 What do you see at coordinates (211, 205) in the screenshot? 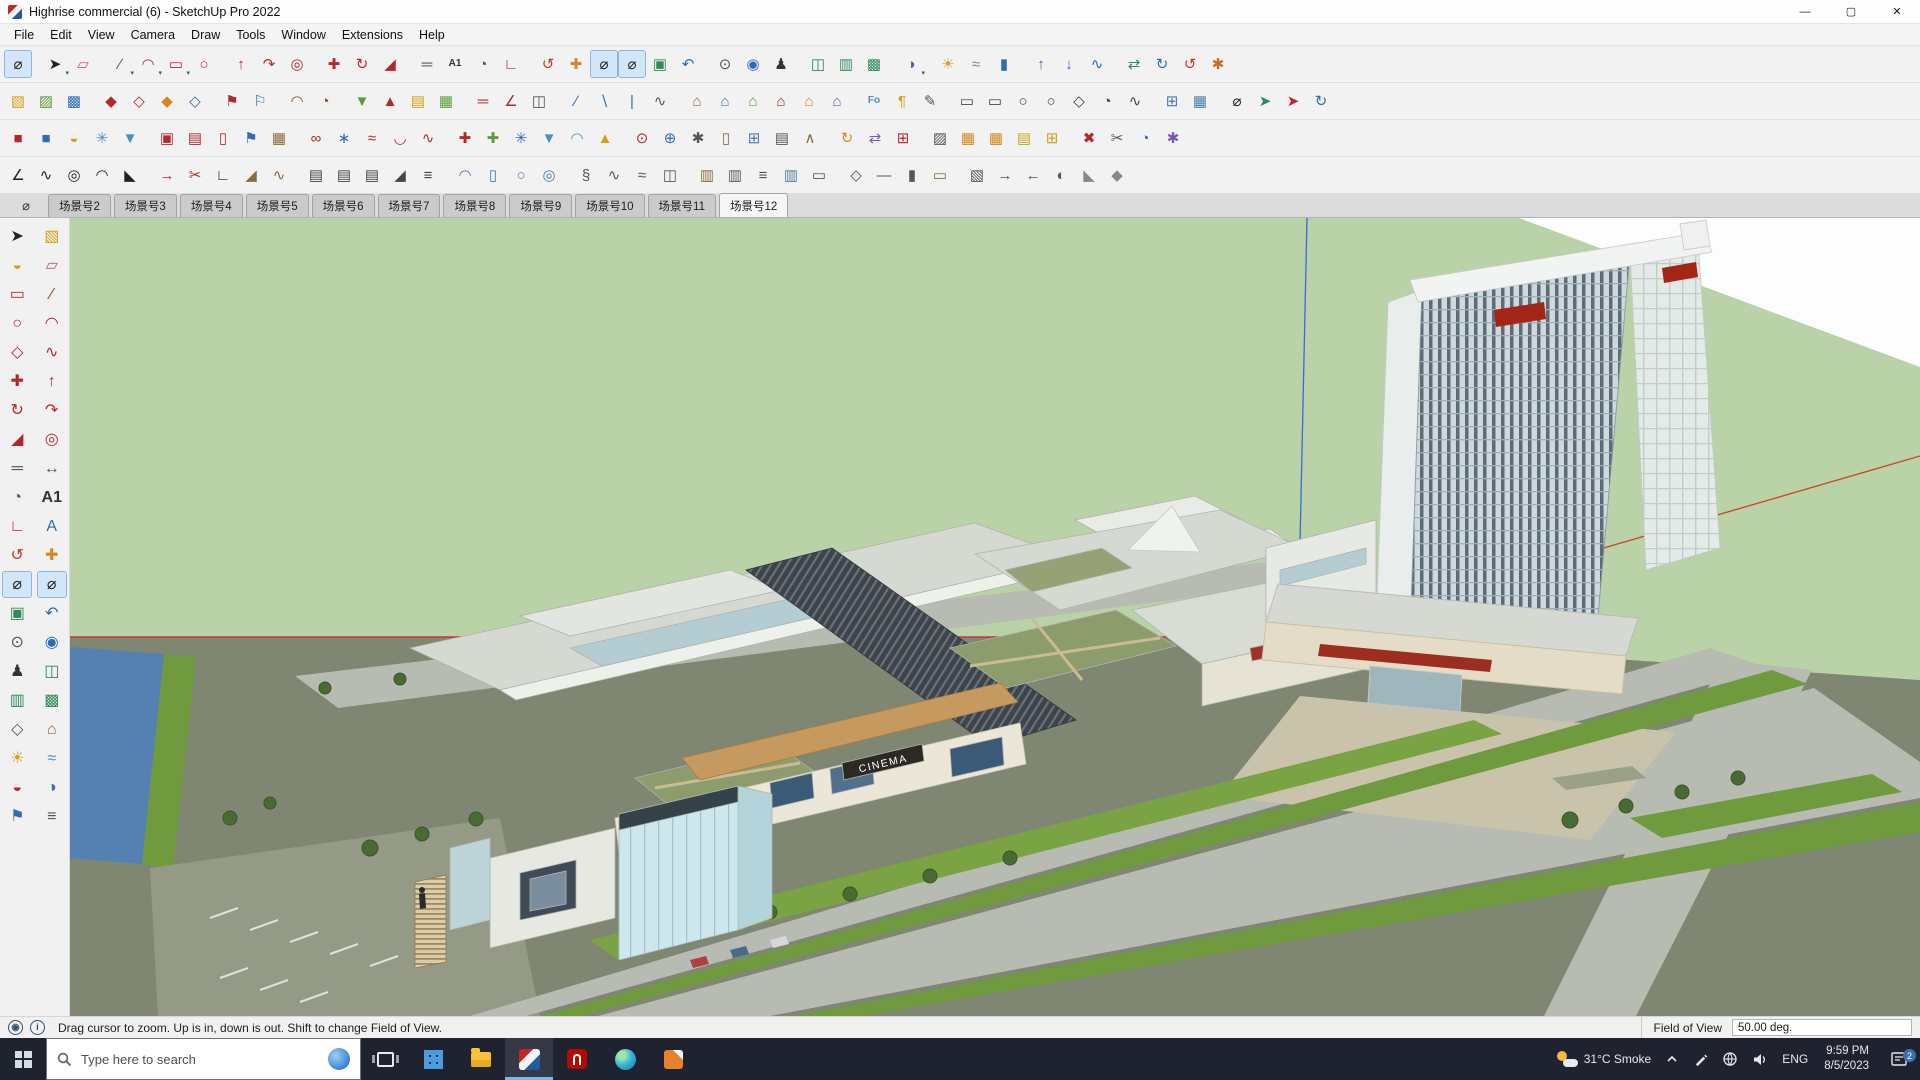
I see `scene-tab-4: 场景号4` at bounding box center [211, 205].